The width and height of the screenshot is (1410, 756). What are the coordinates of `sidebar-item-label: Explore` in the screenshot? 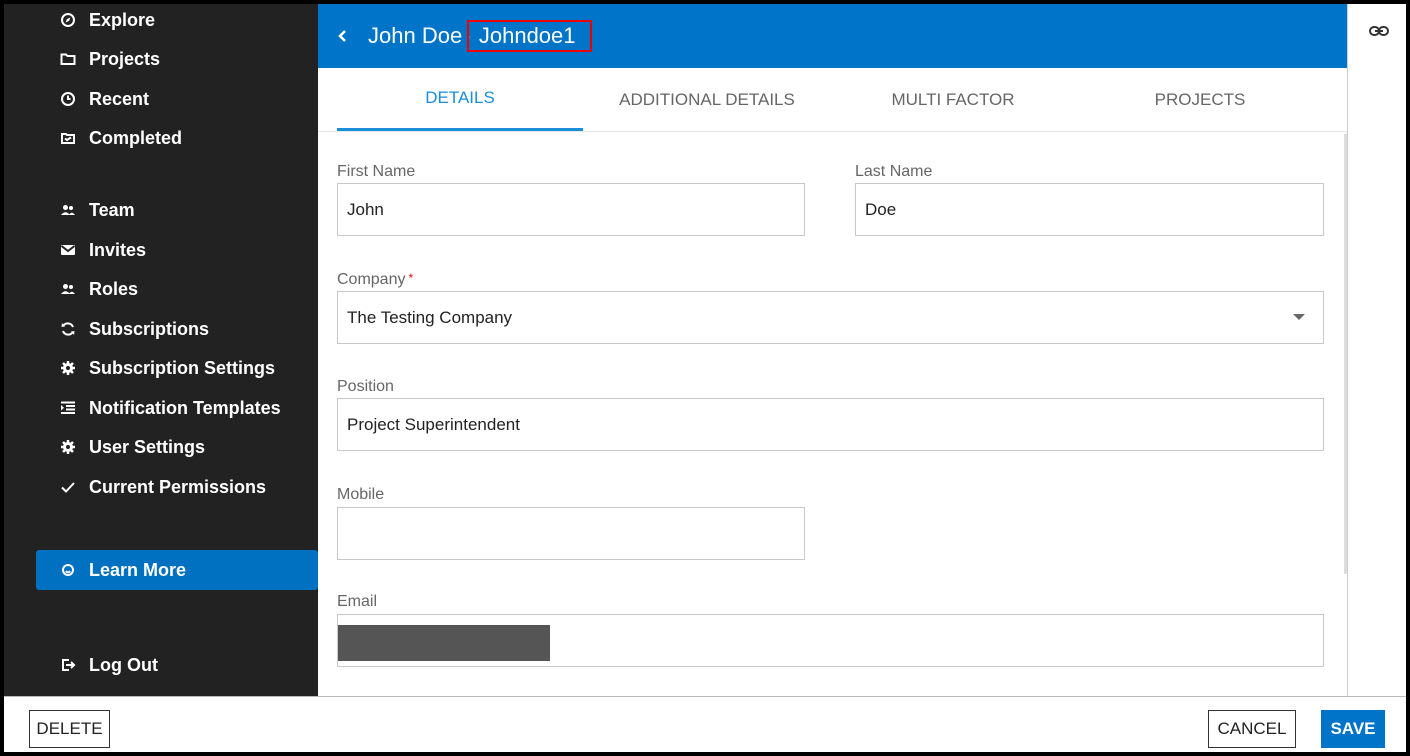 It's located at (122, 19).